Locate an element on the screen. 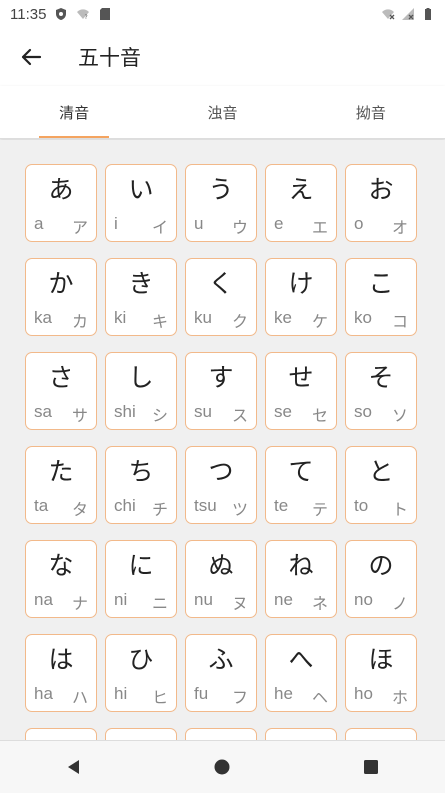 This screenshot has height=793, width=445. kana-card: こ ko コ is located at coordinates (381, 297).